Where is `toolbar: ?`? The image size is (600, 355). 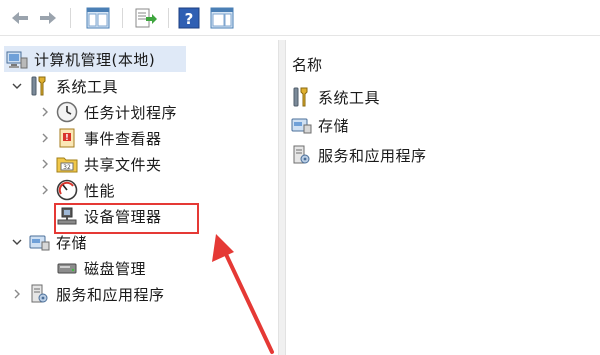
toolbar: ? is located at coordinates (300, 18).